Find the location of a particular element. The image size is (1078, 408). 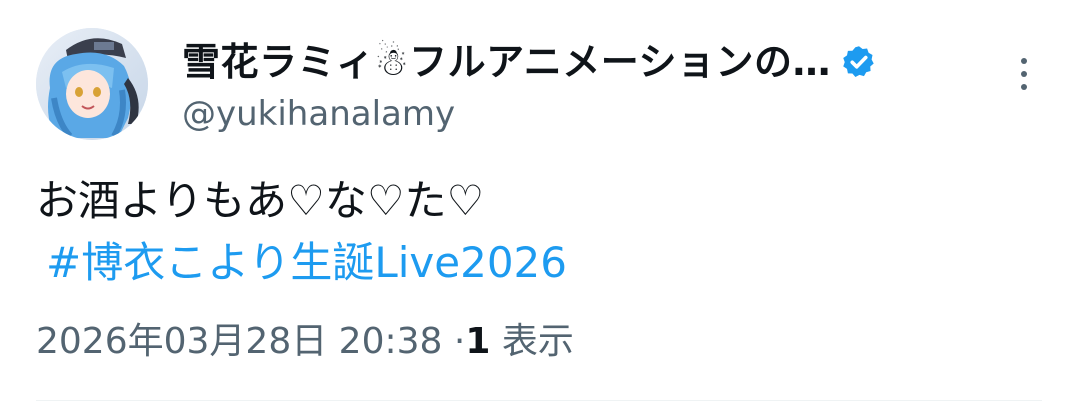

divider is located at coordinates (539, 400).